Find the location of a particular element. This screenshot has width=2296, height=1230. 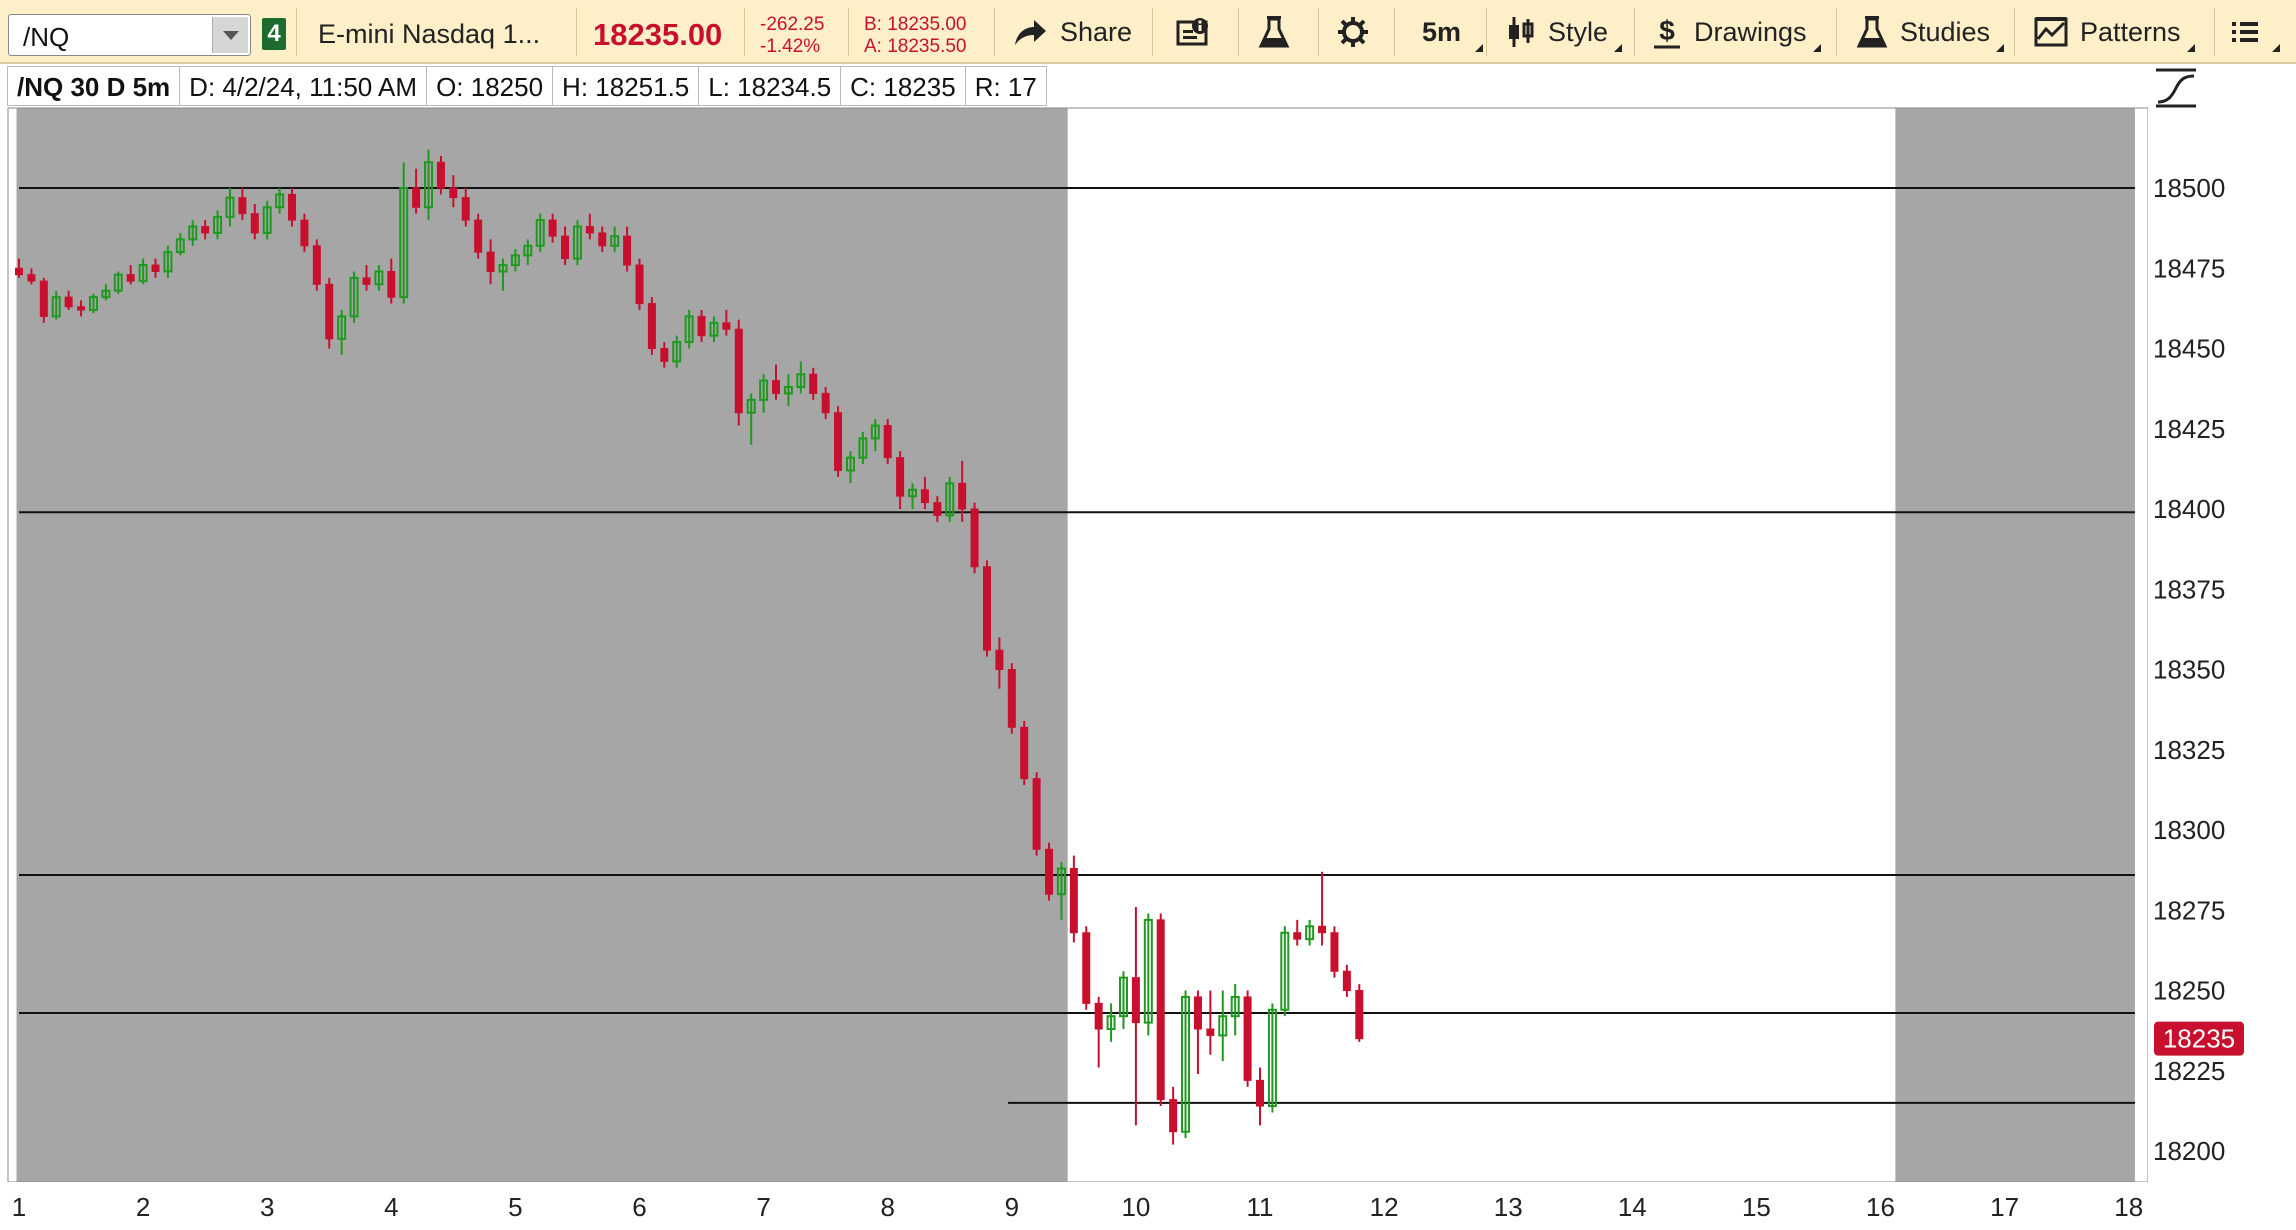

x-tick-label: 17 is located at coordinates (2004, 1207).